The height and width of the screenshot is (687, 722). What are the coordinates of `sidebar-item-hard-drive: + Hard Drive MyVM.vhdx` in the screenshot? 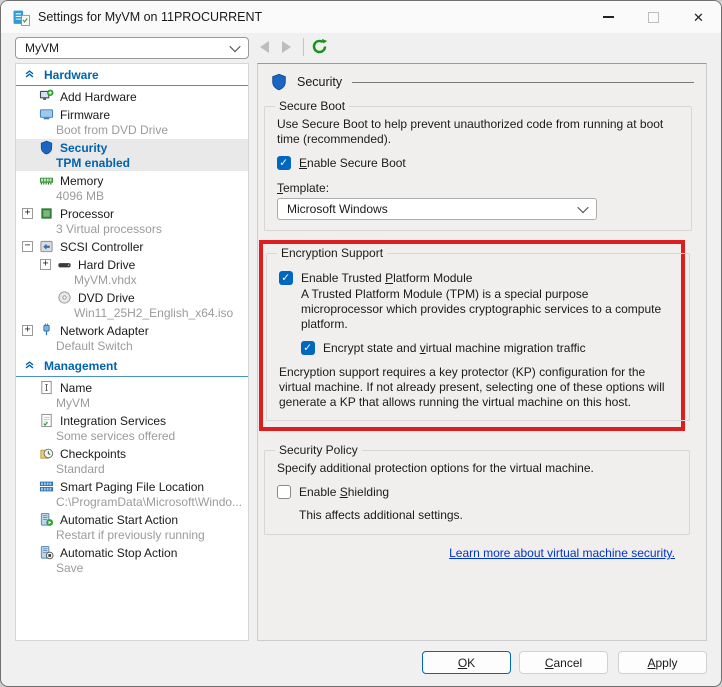 It's located at (132, 272).